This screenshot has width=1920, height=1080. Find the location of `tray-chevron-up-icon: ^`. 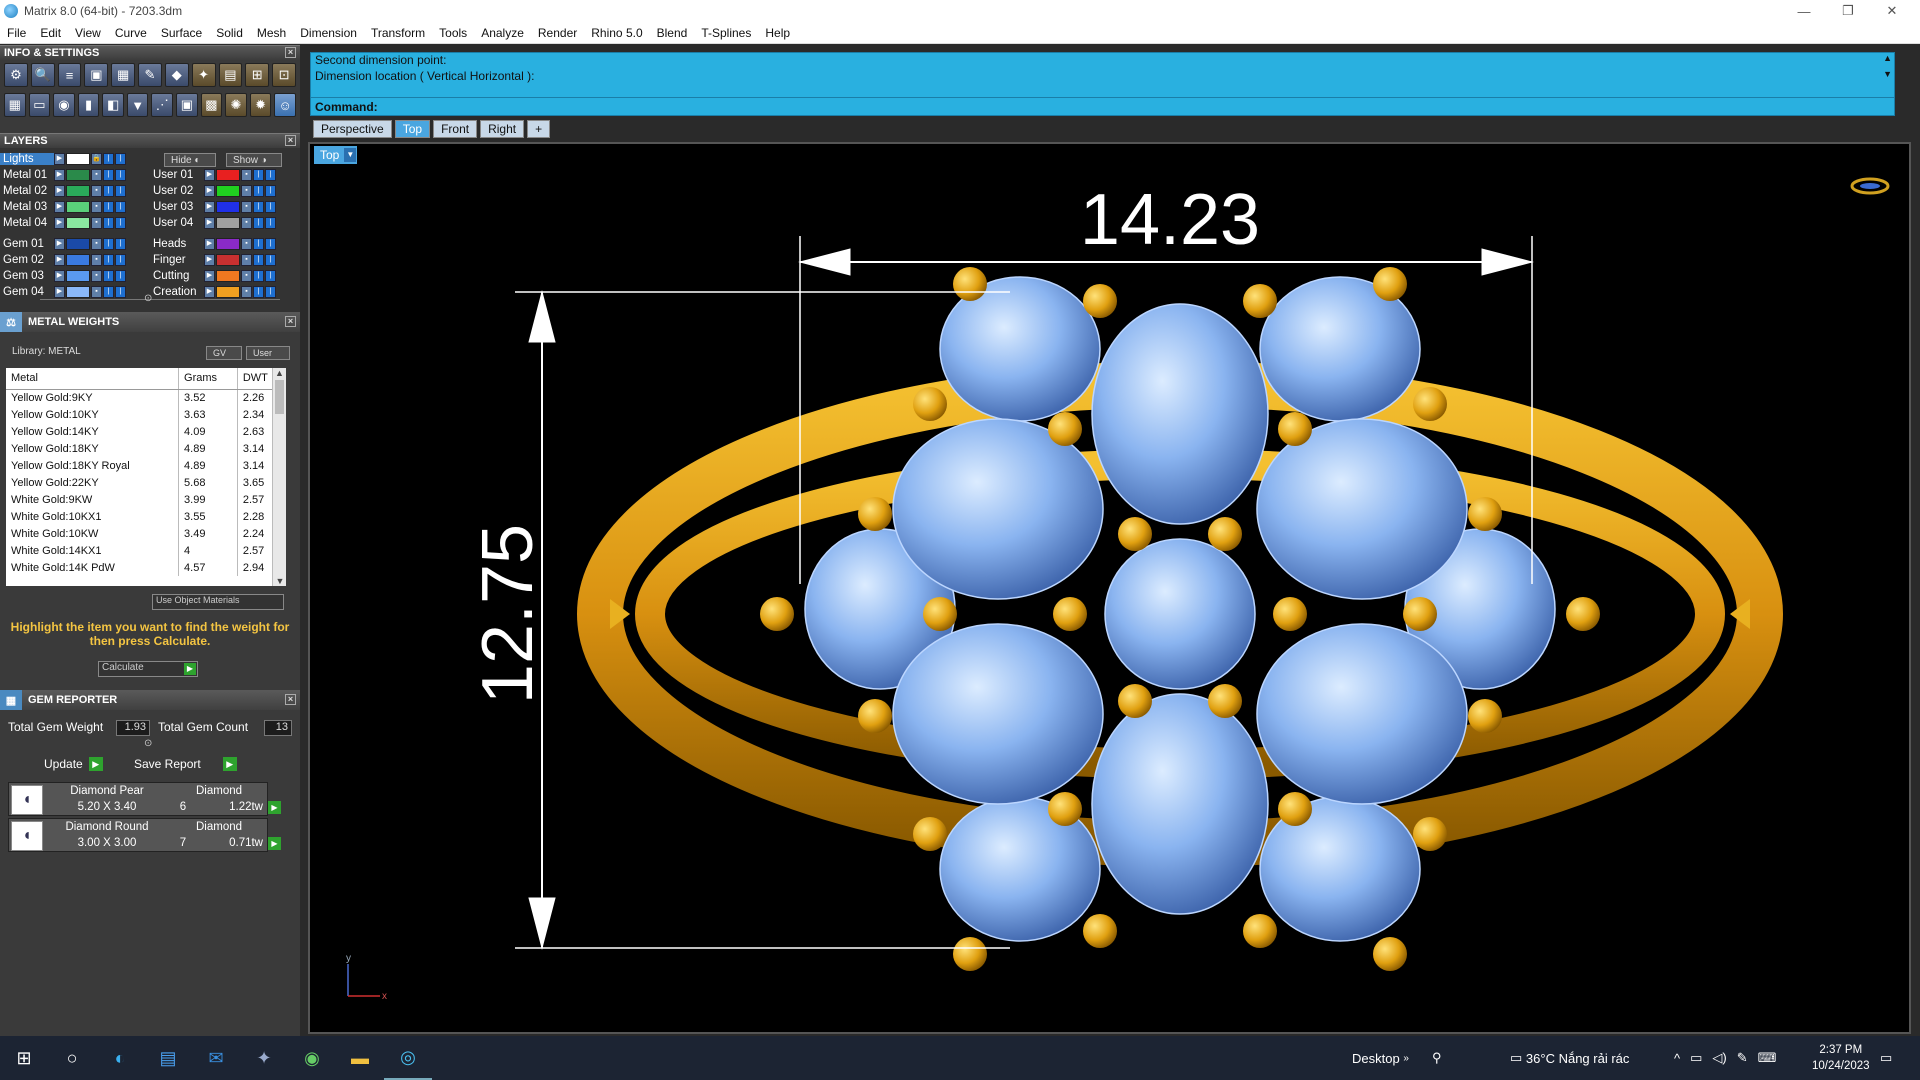

tray-chevron-up-icon: ^ is located at coordinates (1677, 1058).